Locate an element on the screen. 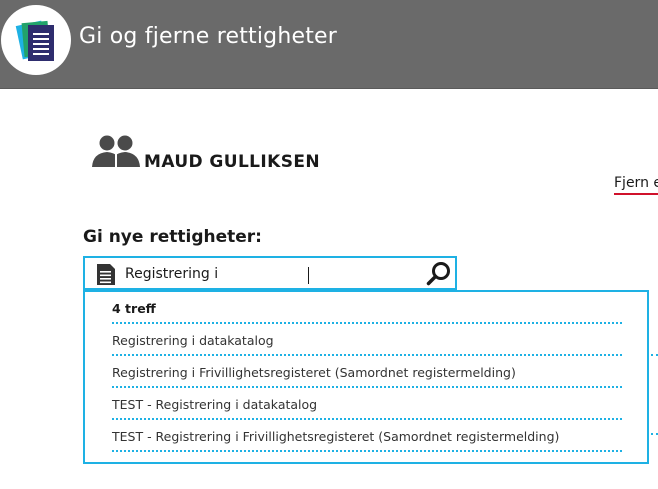 This screenshot has width=658, height=489. result-item: Registrering i datakatalog is located at coordinates (367, 341).